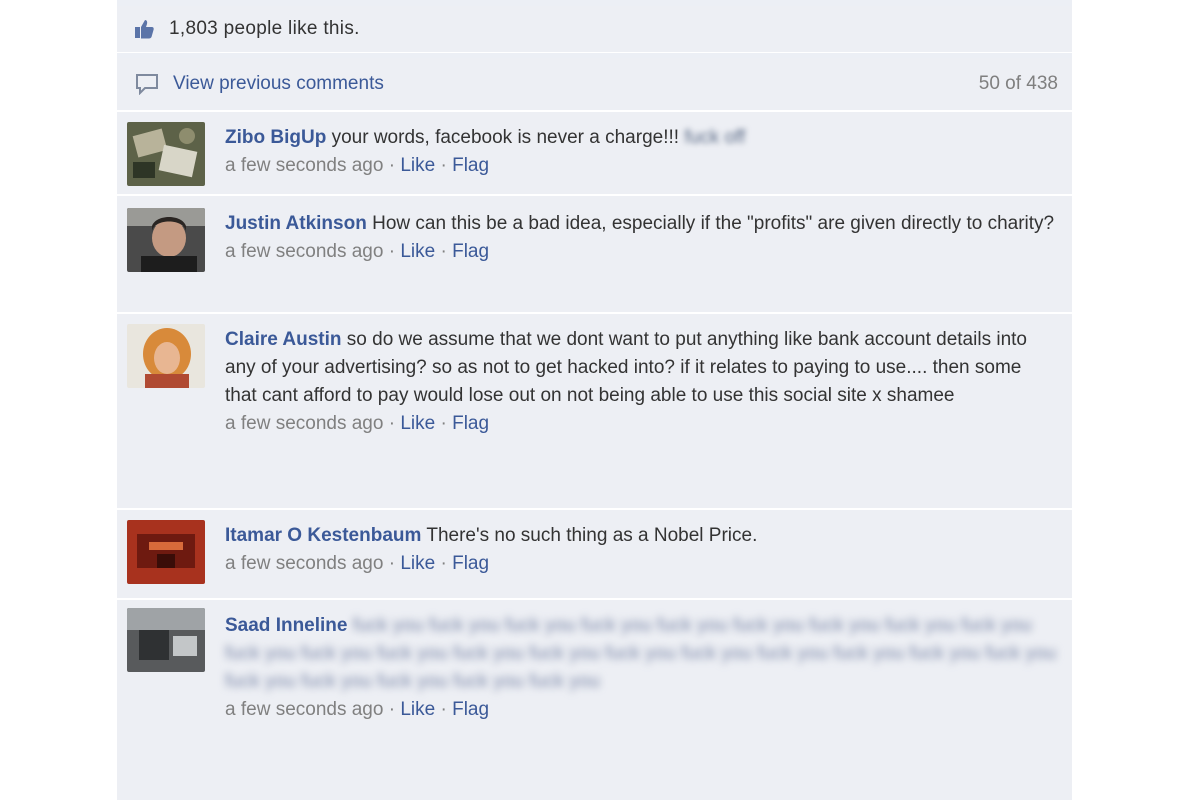 The height and width of the screenshot is (800, 1200). Describe the element at coordinates (264, 29) in the screenshot. I see `likes-count-text: 1,803 people like this.` at that location.